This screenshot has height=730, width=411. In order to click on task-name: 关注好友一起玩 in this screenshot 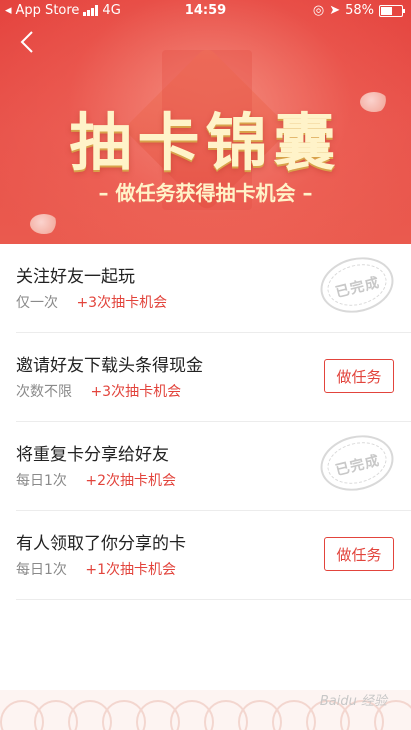, I will do `click(75, 277)`.